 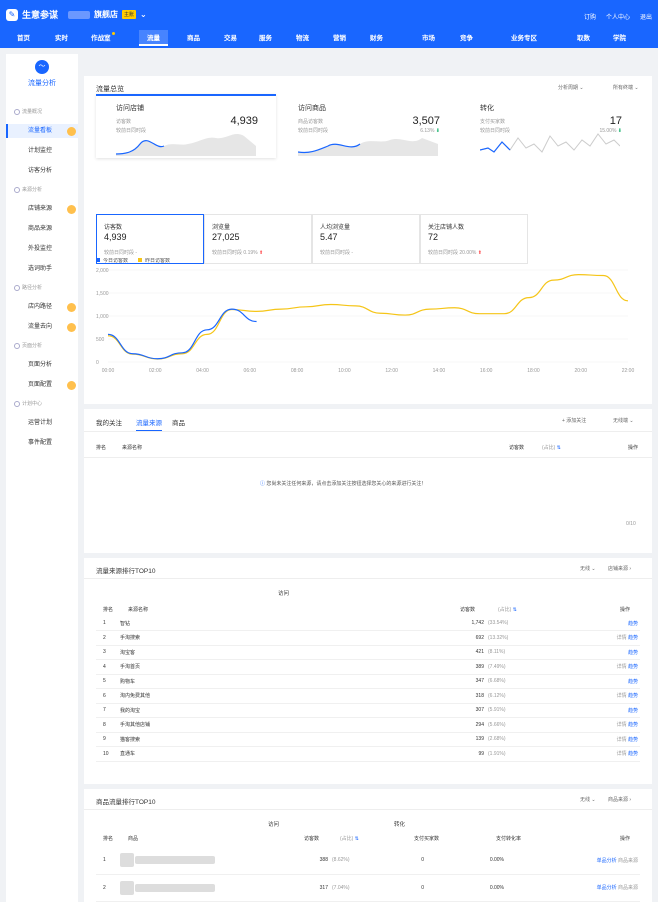 I want to click on source-type-select: 店铺来源 ›, so click(x=619, y=568).